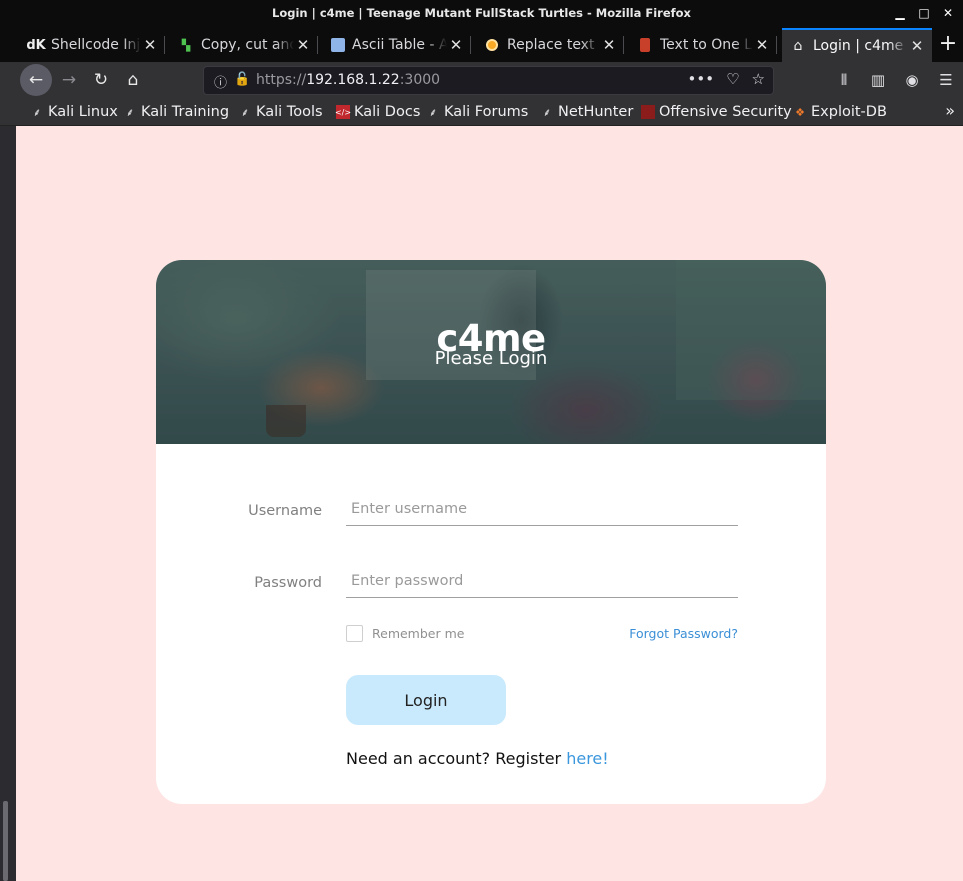 The height and width of the screenshot is (881, 963). Describe the element at coordinates (354, 633) in the screenshot. I see `remember-checkbox` at that location.